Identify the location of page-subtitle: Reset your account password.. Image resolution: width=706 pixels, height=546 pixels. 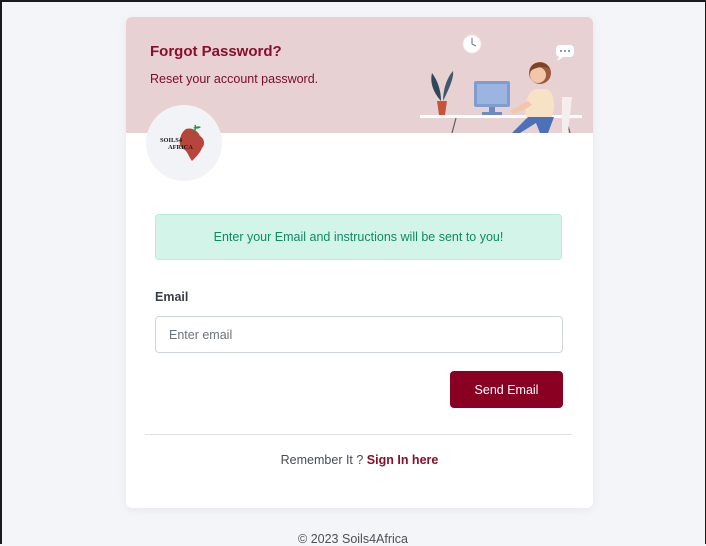
(234, 79).